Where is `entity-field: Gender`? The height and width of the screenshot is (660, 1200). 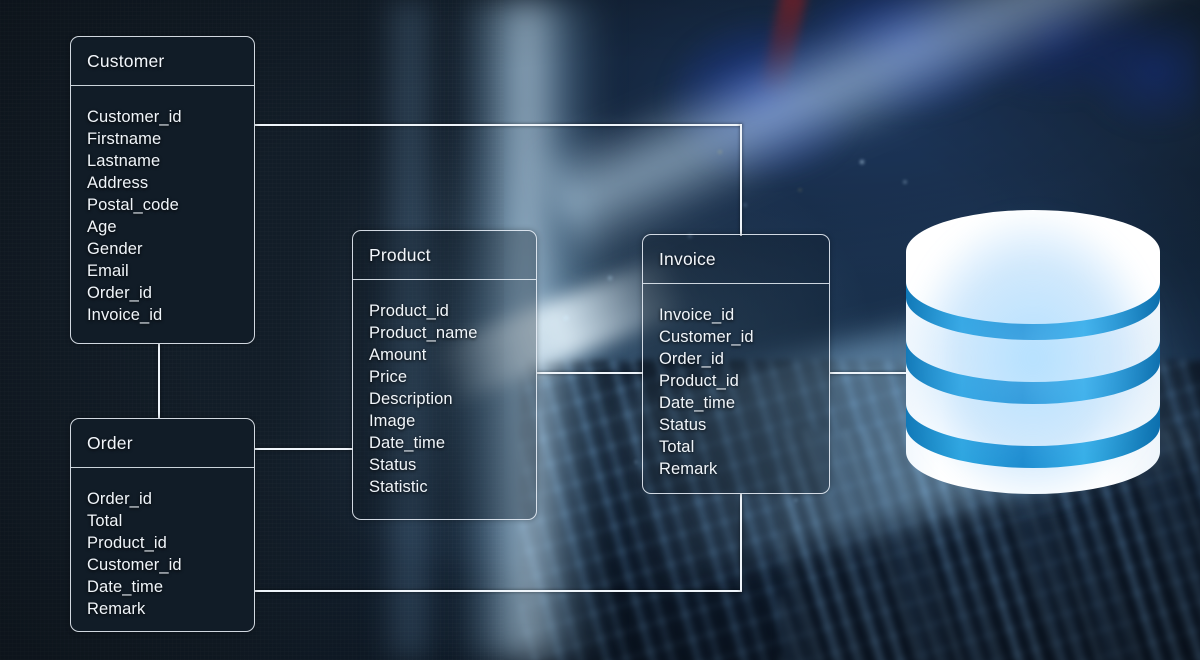
entity-field: Gender is located at coordinates (115, 249).